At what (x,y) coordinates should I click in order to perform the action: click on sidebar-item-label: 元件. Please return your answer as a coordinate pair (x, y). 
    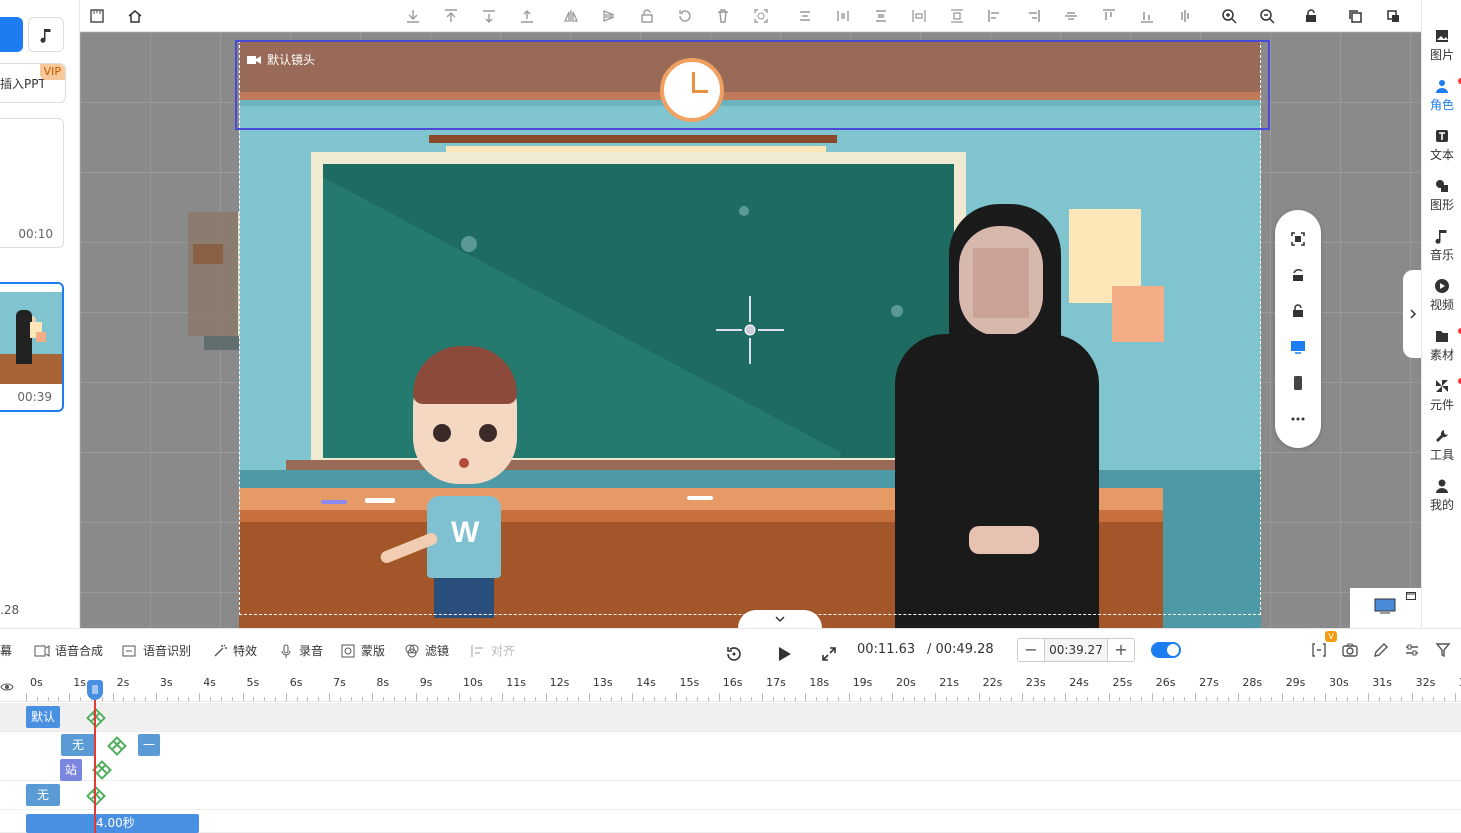
    Looking at the image, I should click on (1441, 405).